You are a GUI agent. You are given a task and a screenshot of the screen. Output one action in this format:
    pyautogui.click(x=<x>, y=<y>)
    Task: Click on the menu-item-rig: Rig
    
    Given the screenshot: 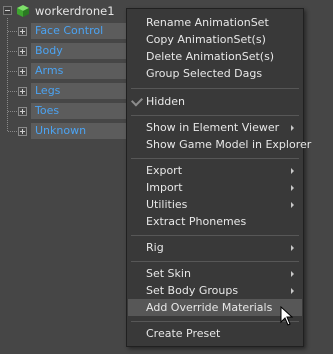 What is the action you would take?
    pyautogui.click(x=215, y=247)
    